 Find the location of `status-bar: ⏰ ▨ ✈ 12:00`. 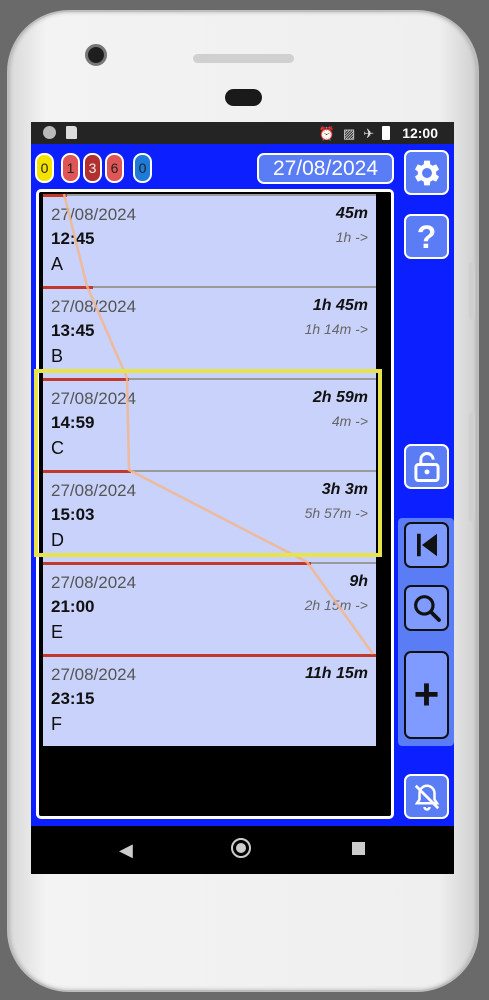

status-bar: ⏰ ▨ ✈ 12:00 is located at coordinates (242, 133).